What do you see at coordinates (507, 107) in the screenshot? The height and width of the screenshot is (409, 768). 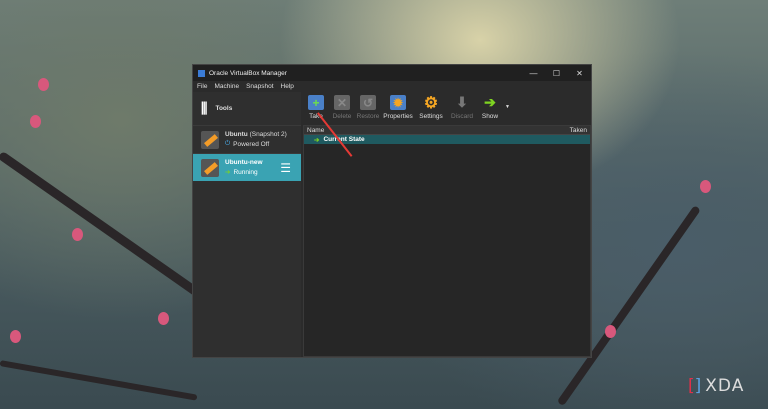 I see `show-dropdown-chevron-icon: ▼` at bounding box center [507, 107].